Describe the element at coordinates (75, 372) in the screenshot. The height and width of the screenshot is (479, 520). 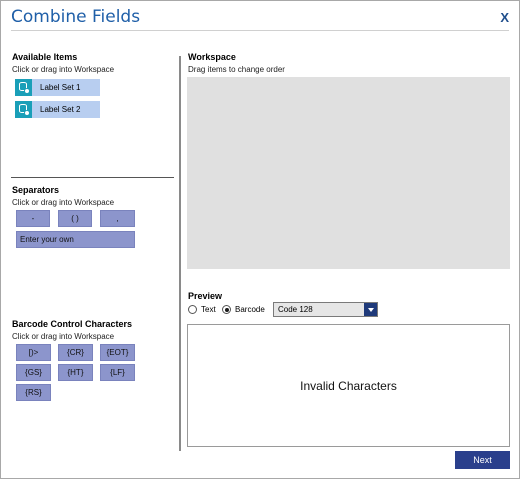
I see `control-char-ht: {HT}` at that location.